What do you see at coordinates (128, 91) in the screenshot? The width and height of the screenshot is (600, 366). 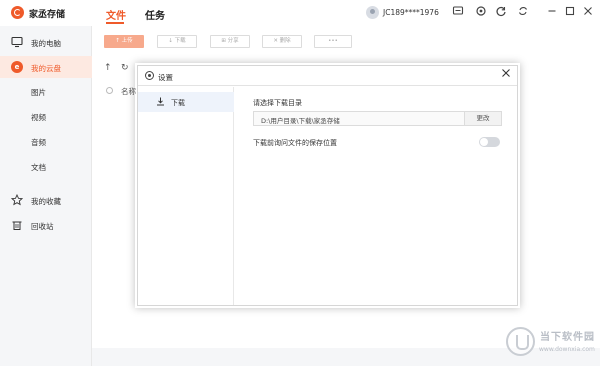 I see `column-header-name: 名称` at bounding box center [128, 91].